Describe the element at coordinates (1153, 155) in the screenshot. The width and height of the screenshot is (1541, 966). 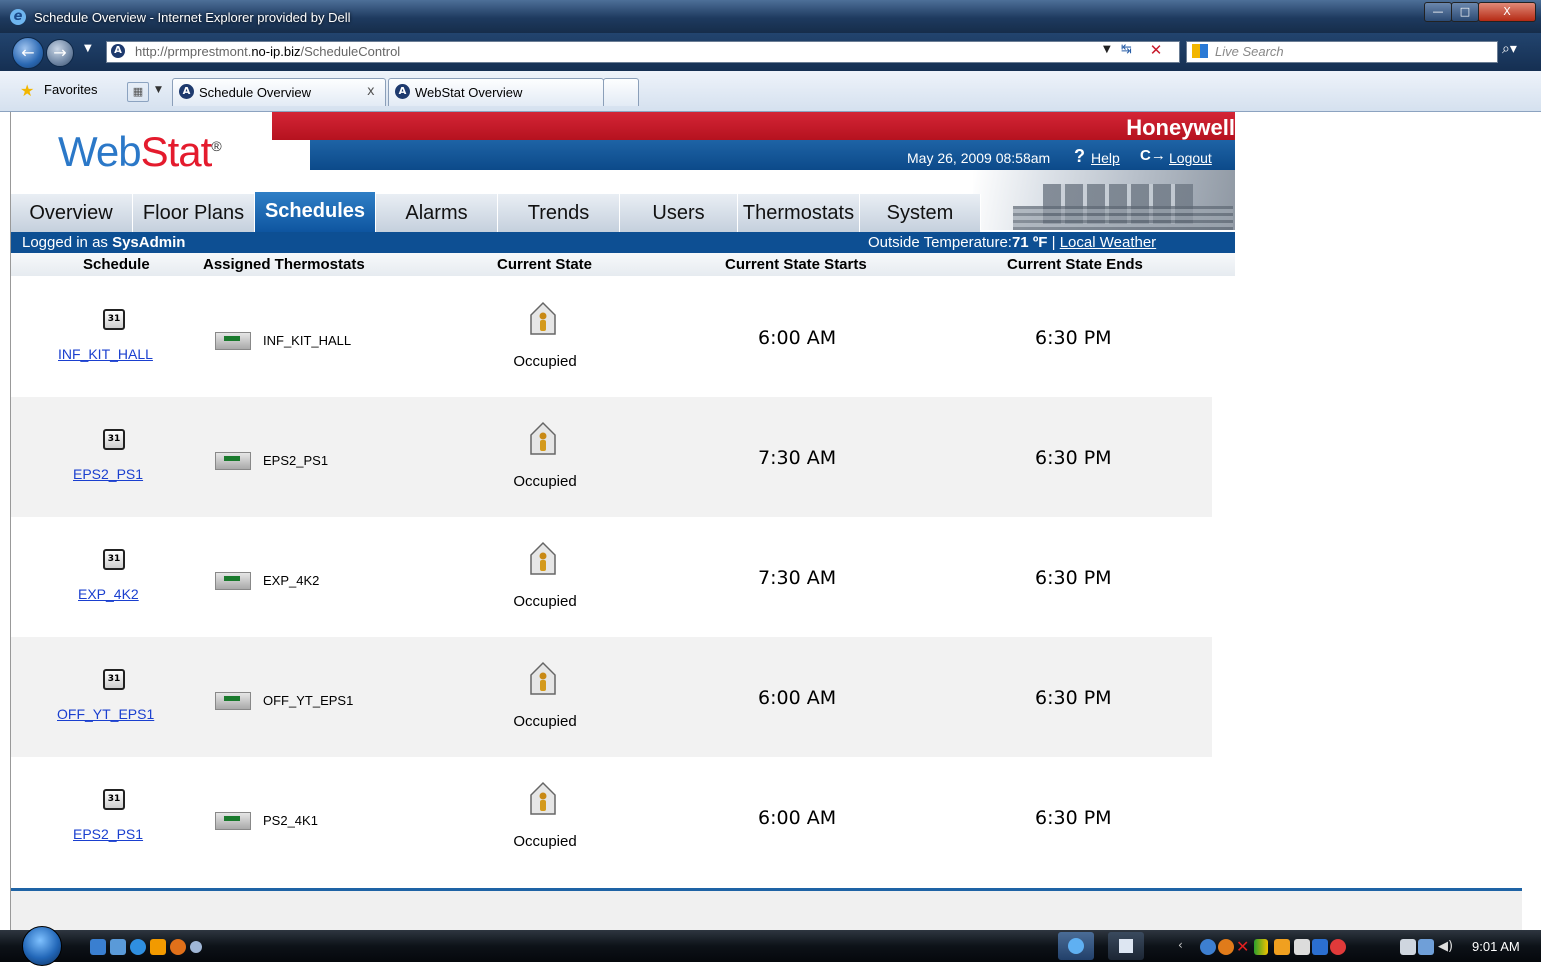
I see `logout-icon: C→` at that location.